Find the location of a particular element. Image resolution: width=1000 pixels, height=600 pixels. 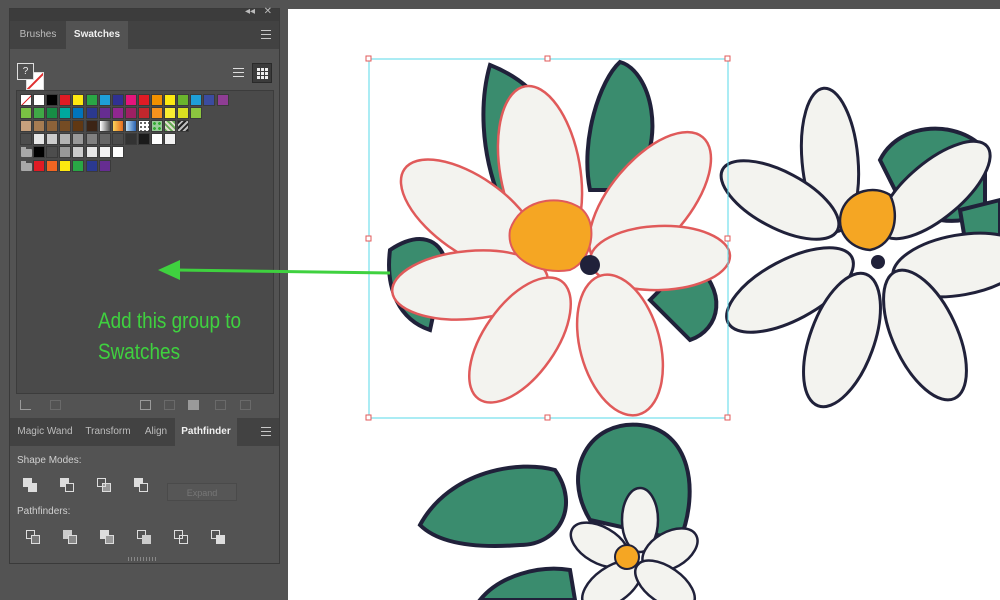

annotation-text: Add this group to Swatches is located at coordinates (169, 336).